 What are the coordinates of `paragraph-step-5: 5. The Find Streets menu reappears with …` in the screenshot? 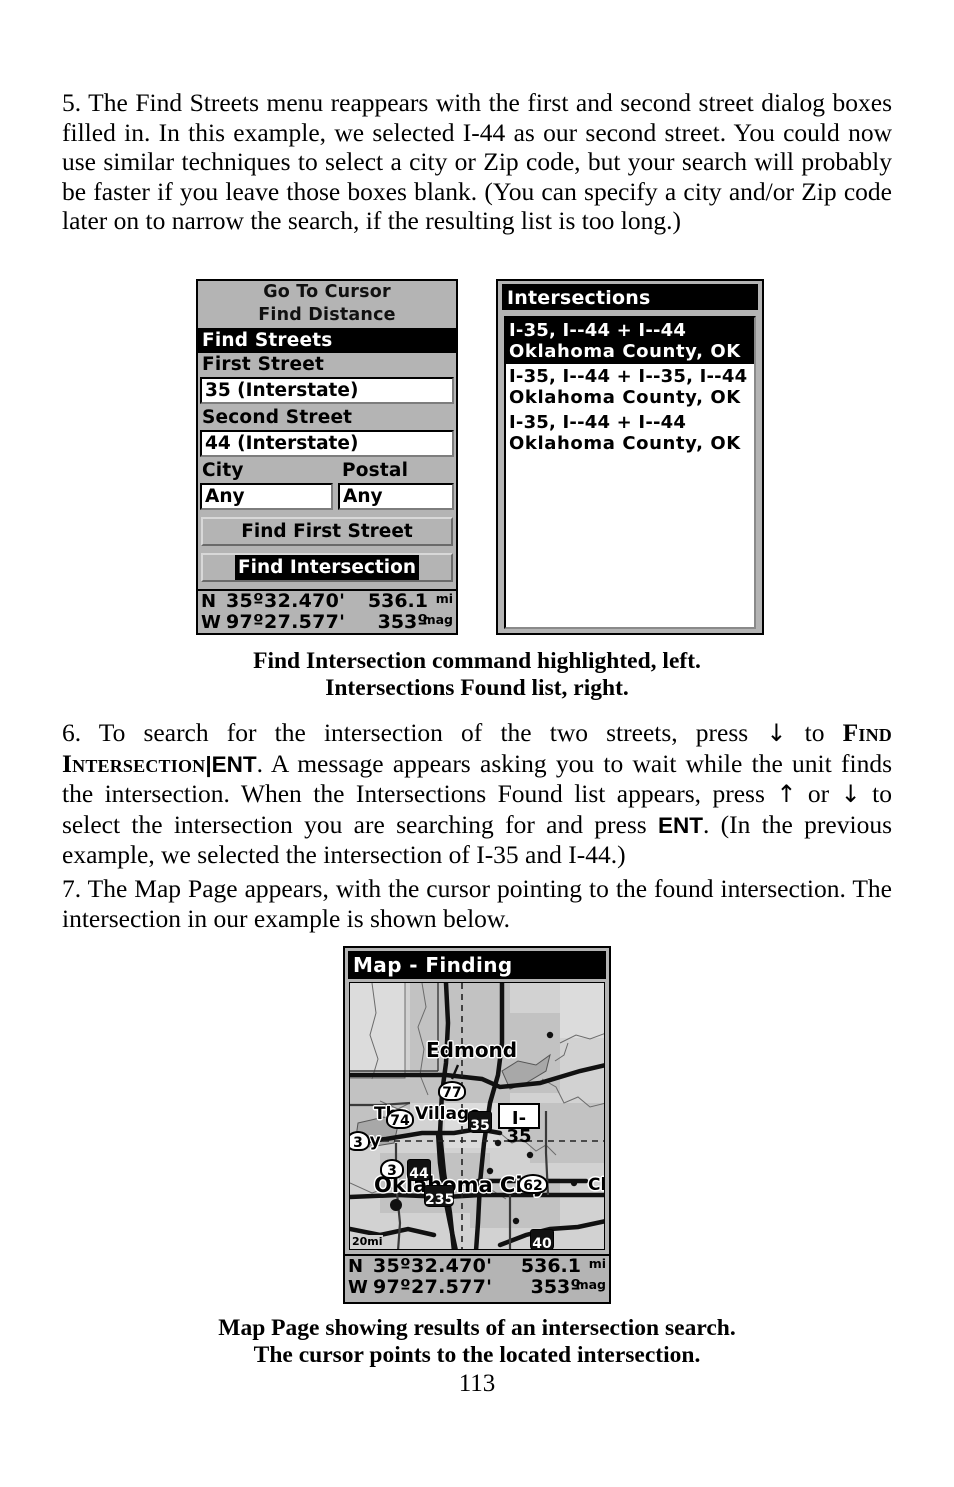 It's located at (477, 162).